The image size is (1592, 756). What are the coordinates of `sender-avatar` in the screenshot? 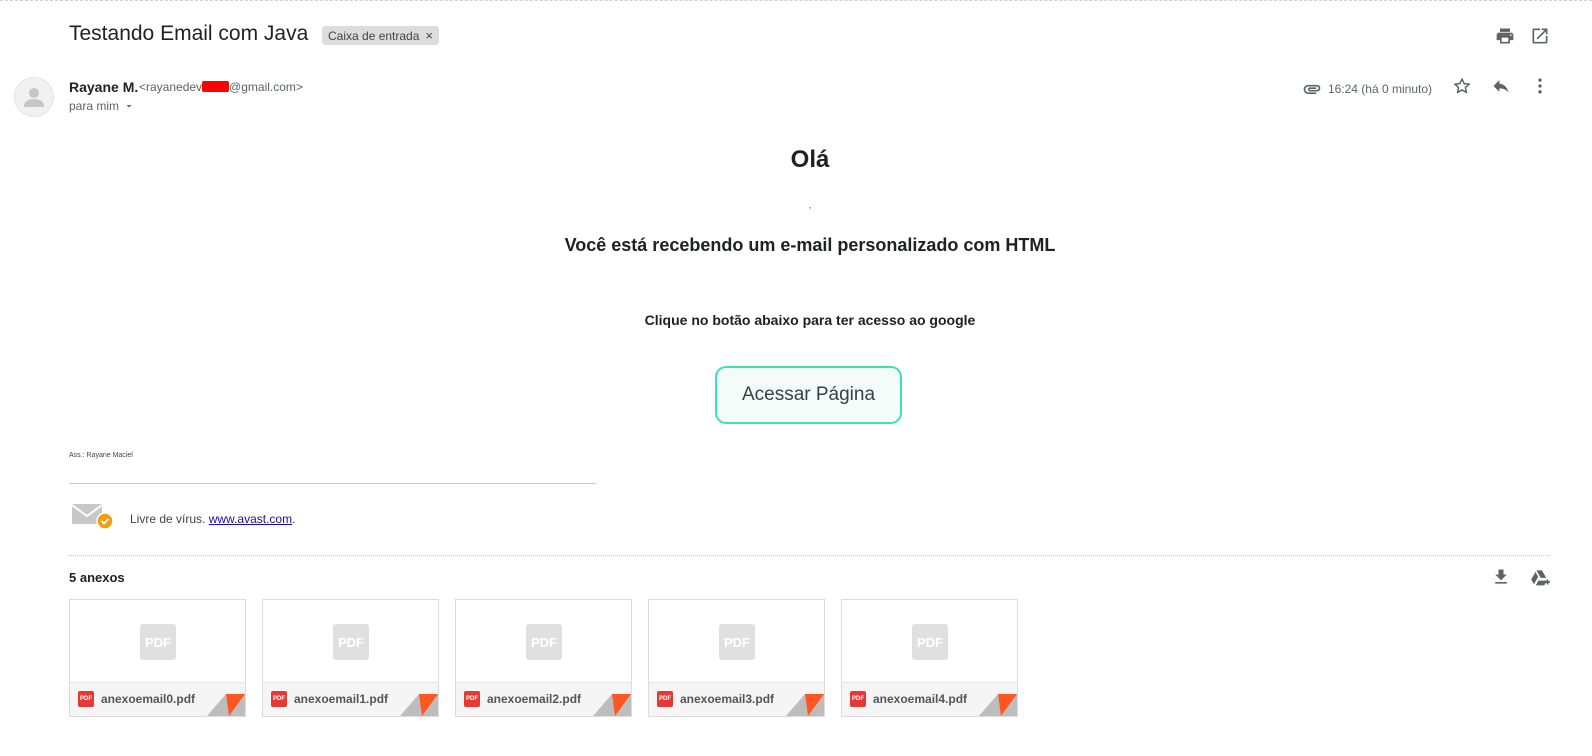 It's located at (34, 97).